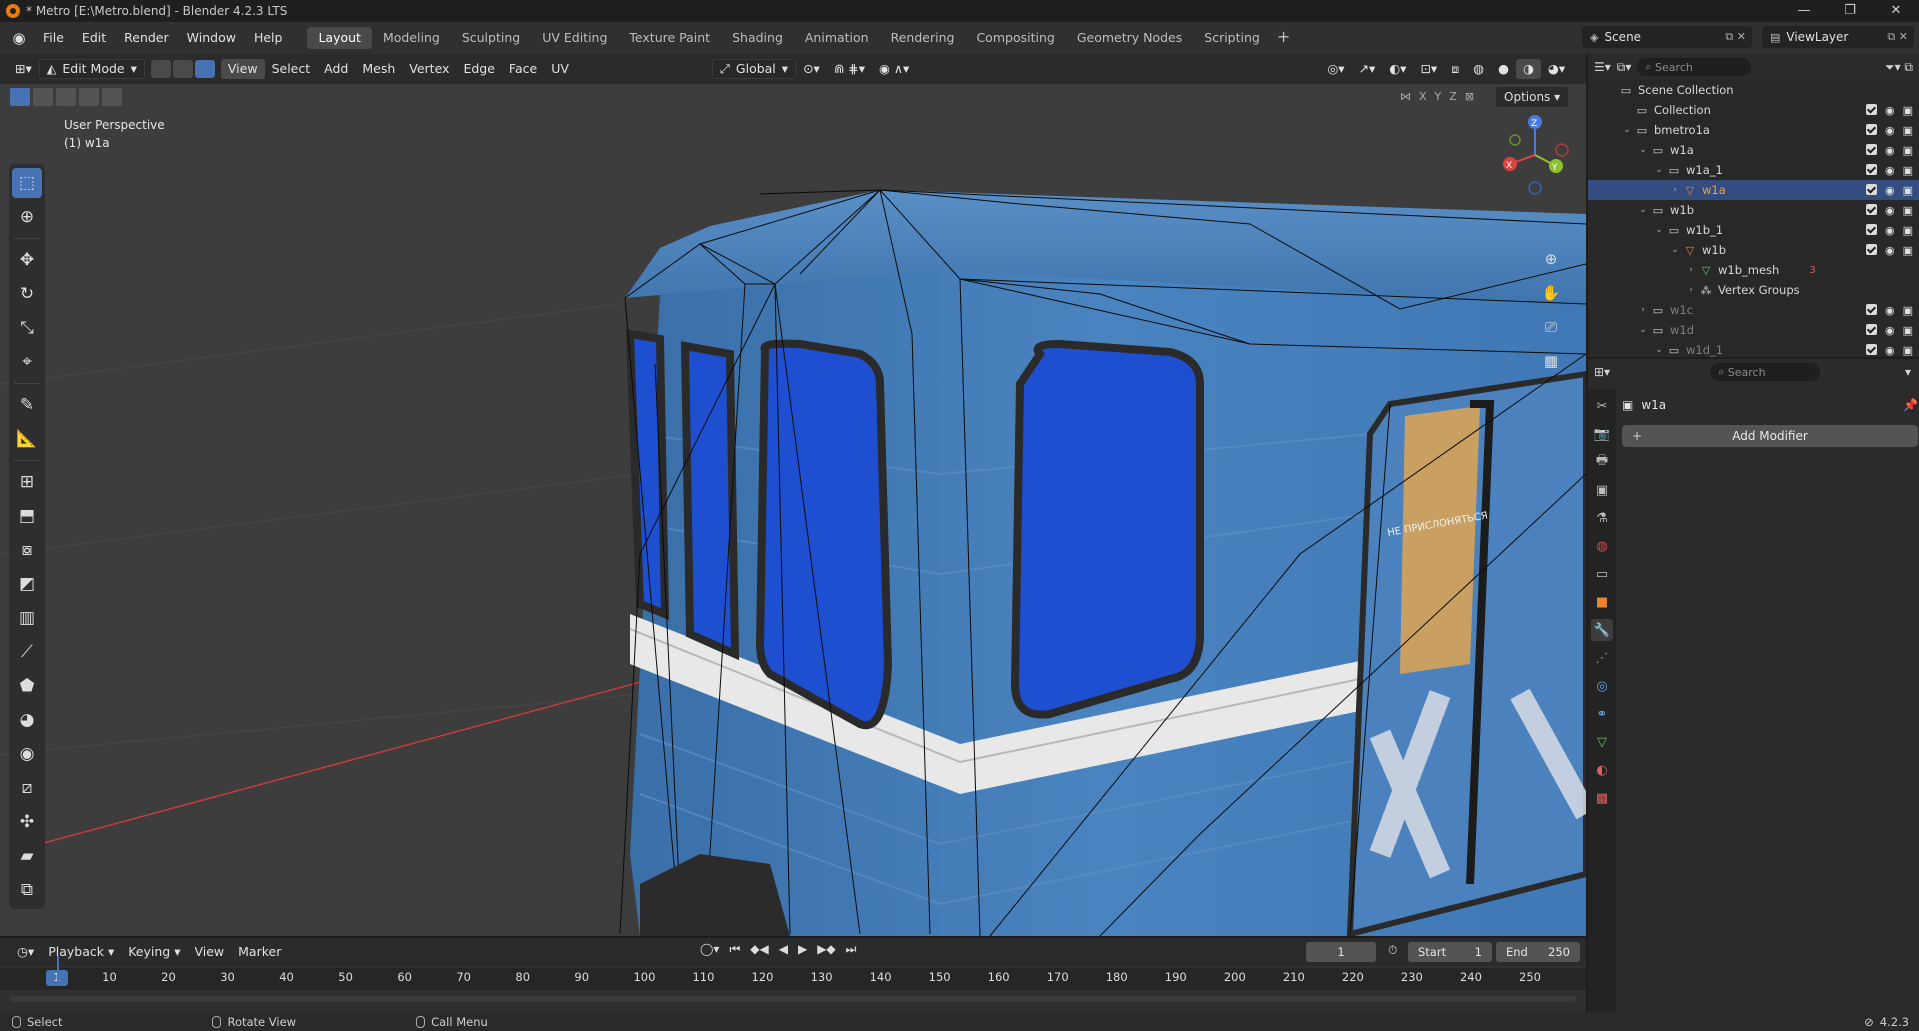 Image resolution: width=1919 pixels, height=1031 pixels. I want to click on shading-rendered-icon: ◕▾, so click(1556, 69).